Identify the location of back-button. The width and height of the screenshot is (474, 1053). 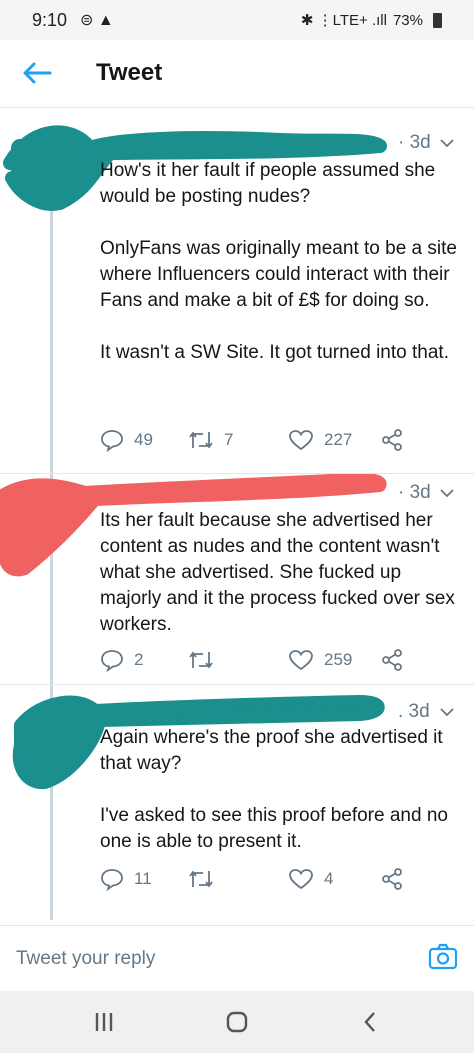
(370, 1022).